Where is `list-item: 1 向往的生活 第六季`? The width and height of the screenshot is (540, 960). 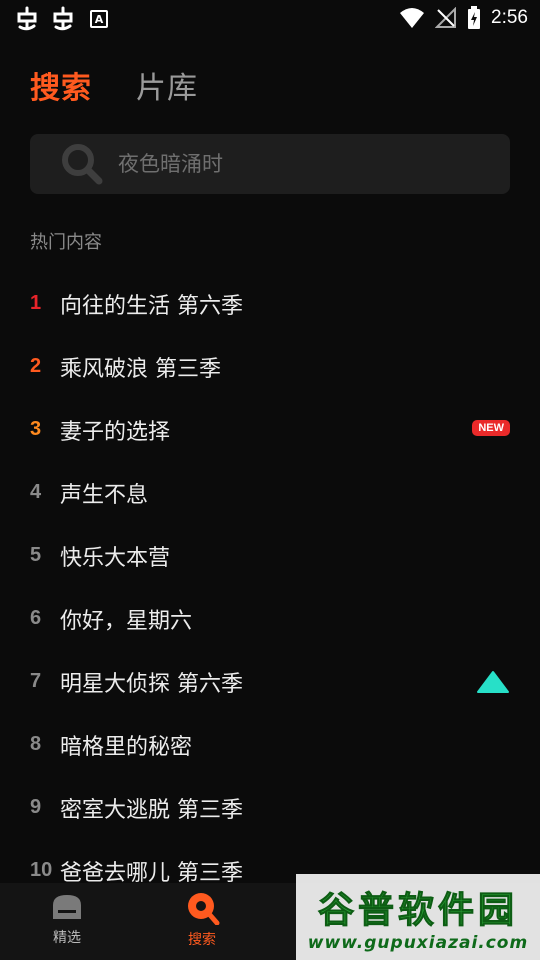
list-item: 1 向往的生活 第六季 is located at coordinates (270, 303).